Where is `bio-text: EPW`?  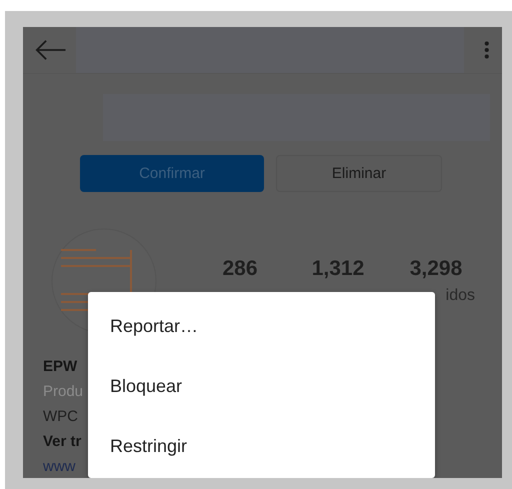 bio-text: EPW is located at coordinates (60, 367).